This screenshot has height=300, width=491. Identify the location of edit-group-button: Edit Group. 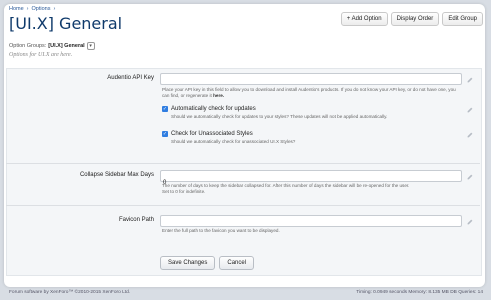
(462, 19).